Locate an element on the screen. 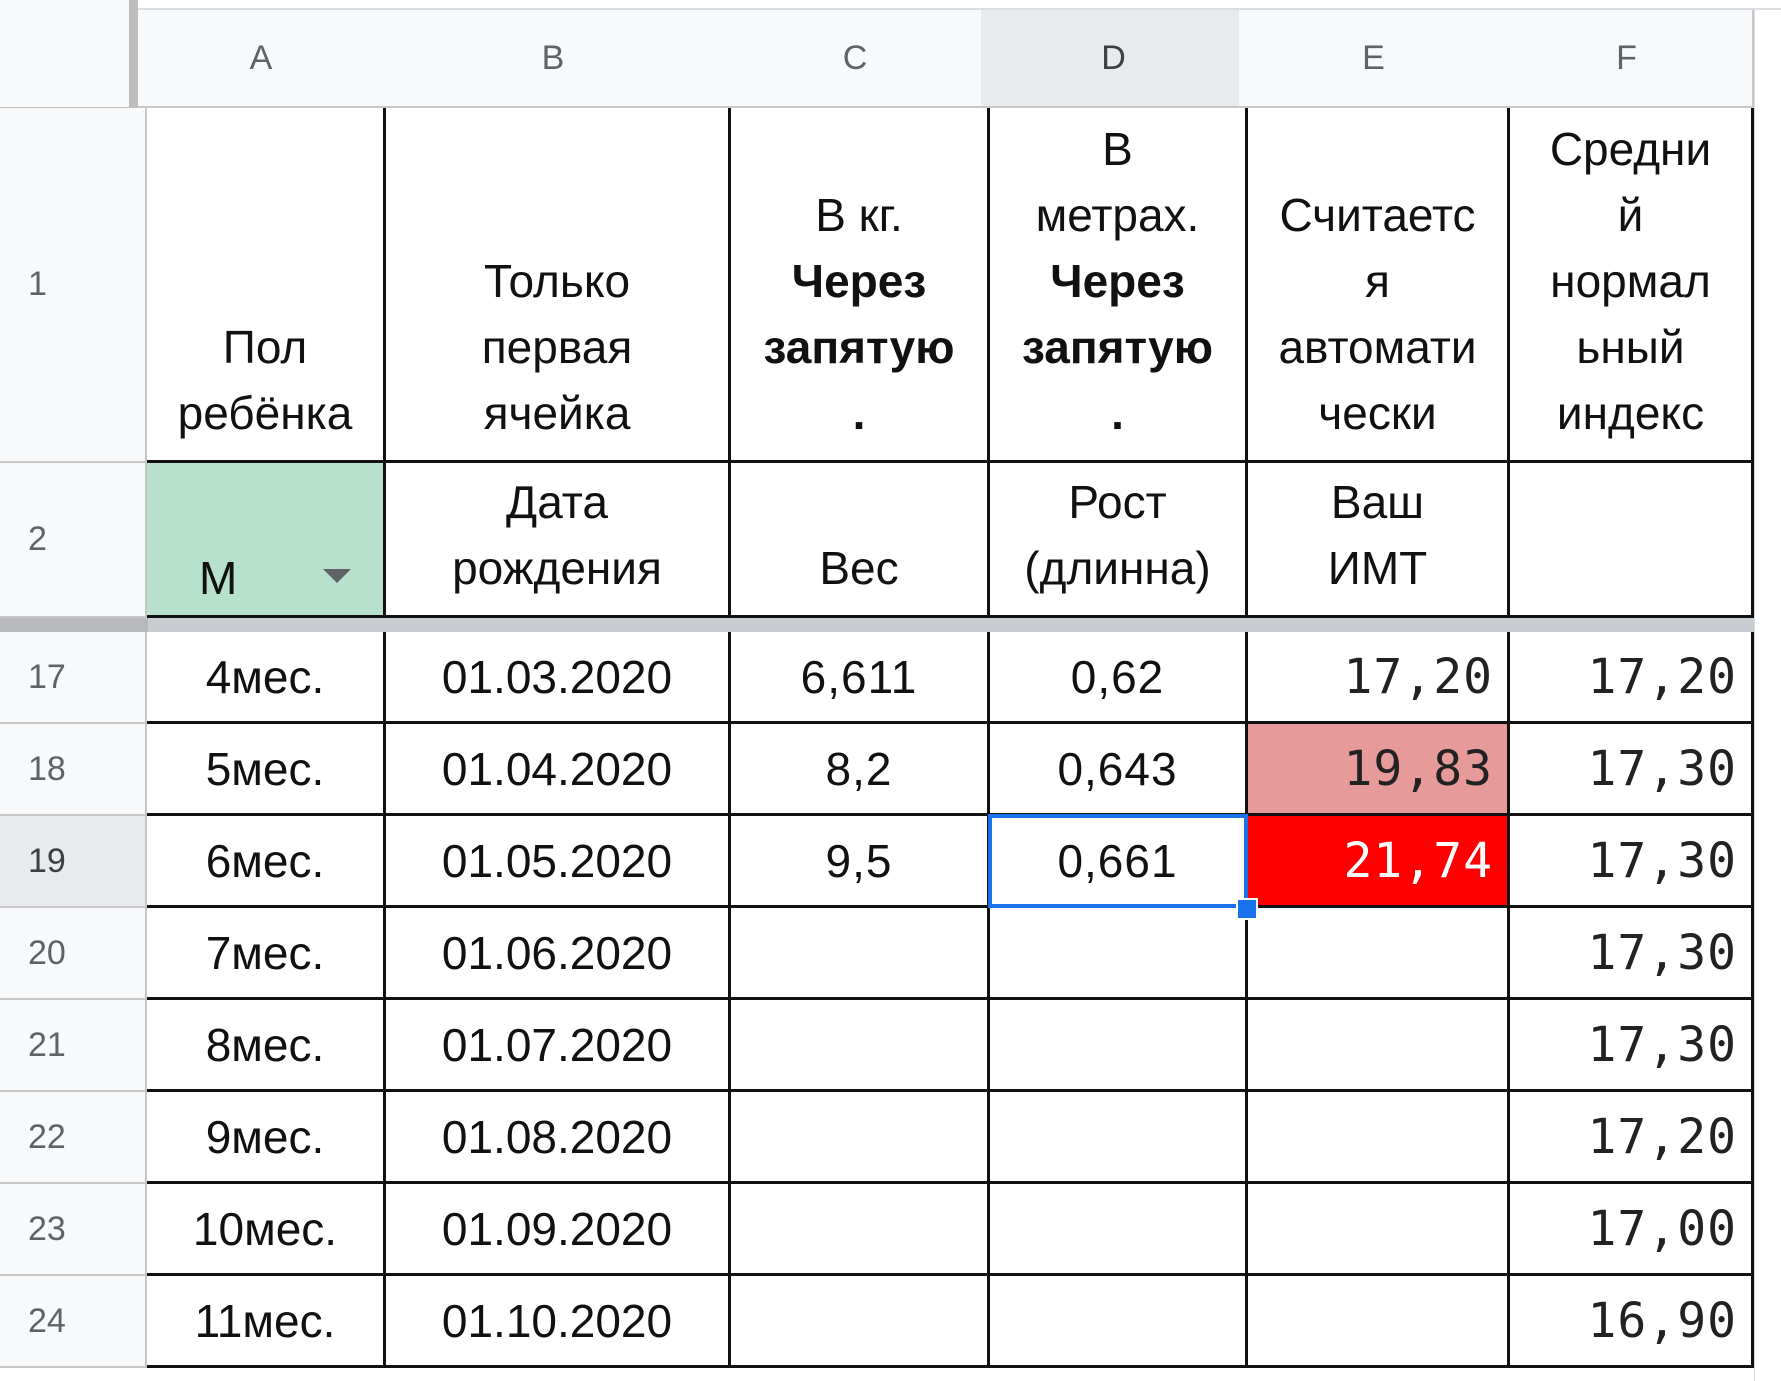 The width and height of the screenshot is (1781, 1381). column-header-e: E is located at coordinates (1374, 59).